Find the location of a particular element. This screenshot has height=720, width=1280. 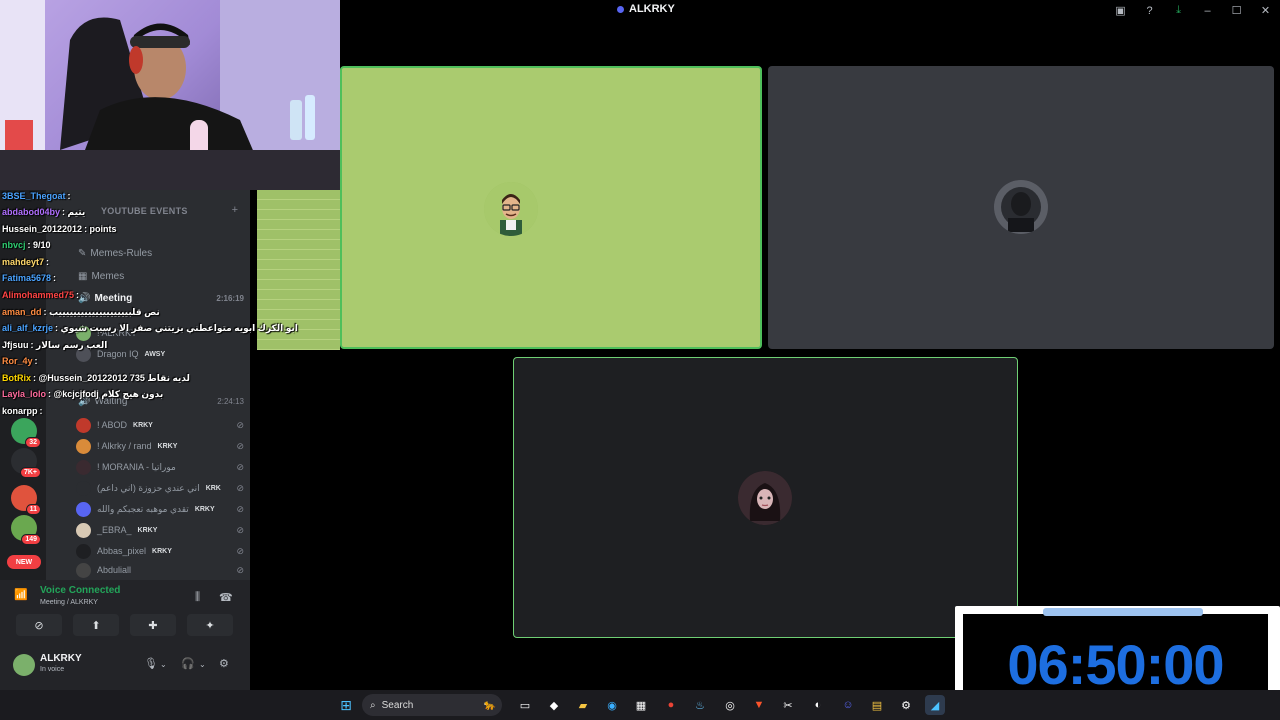

user-name: ALKRKY is located at coordinates (61, 658).